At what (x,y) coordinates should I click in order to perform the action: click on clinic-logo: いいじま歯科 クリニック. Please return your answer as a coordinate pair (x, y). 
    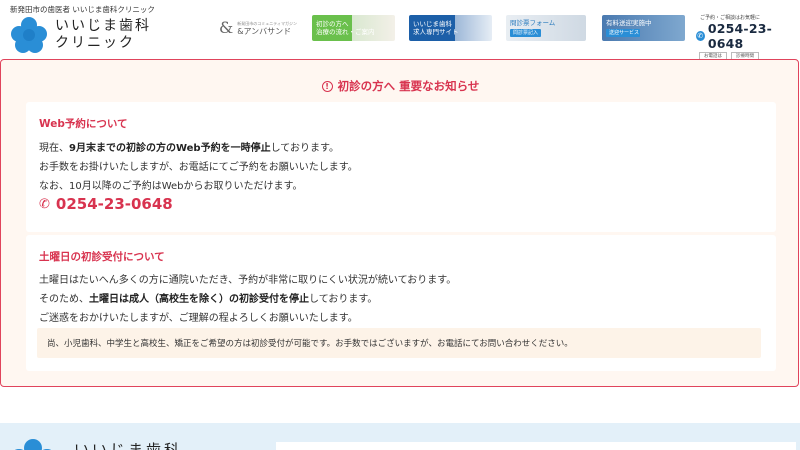
    Looking at the image, I should click on (91, 35).